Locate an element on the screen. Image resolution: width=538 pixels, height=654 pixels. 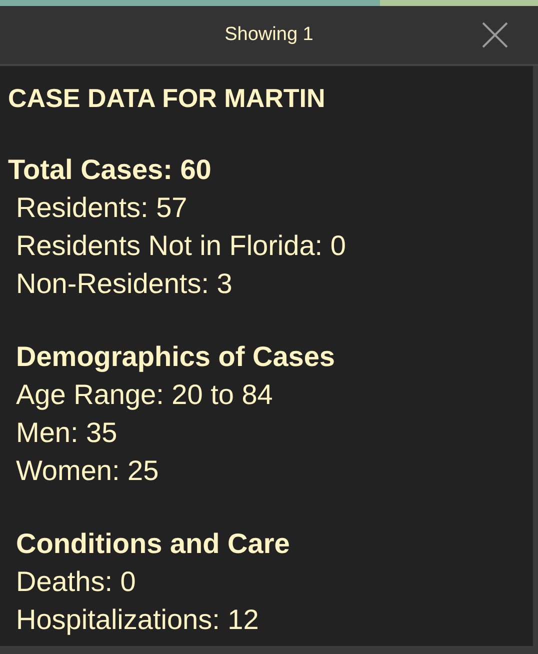
data-line: Hospitalizations: 12 is located at coordinates (138, 620).